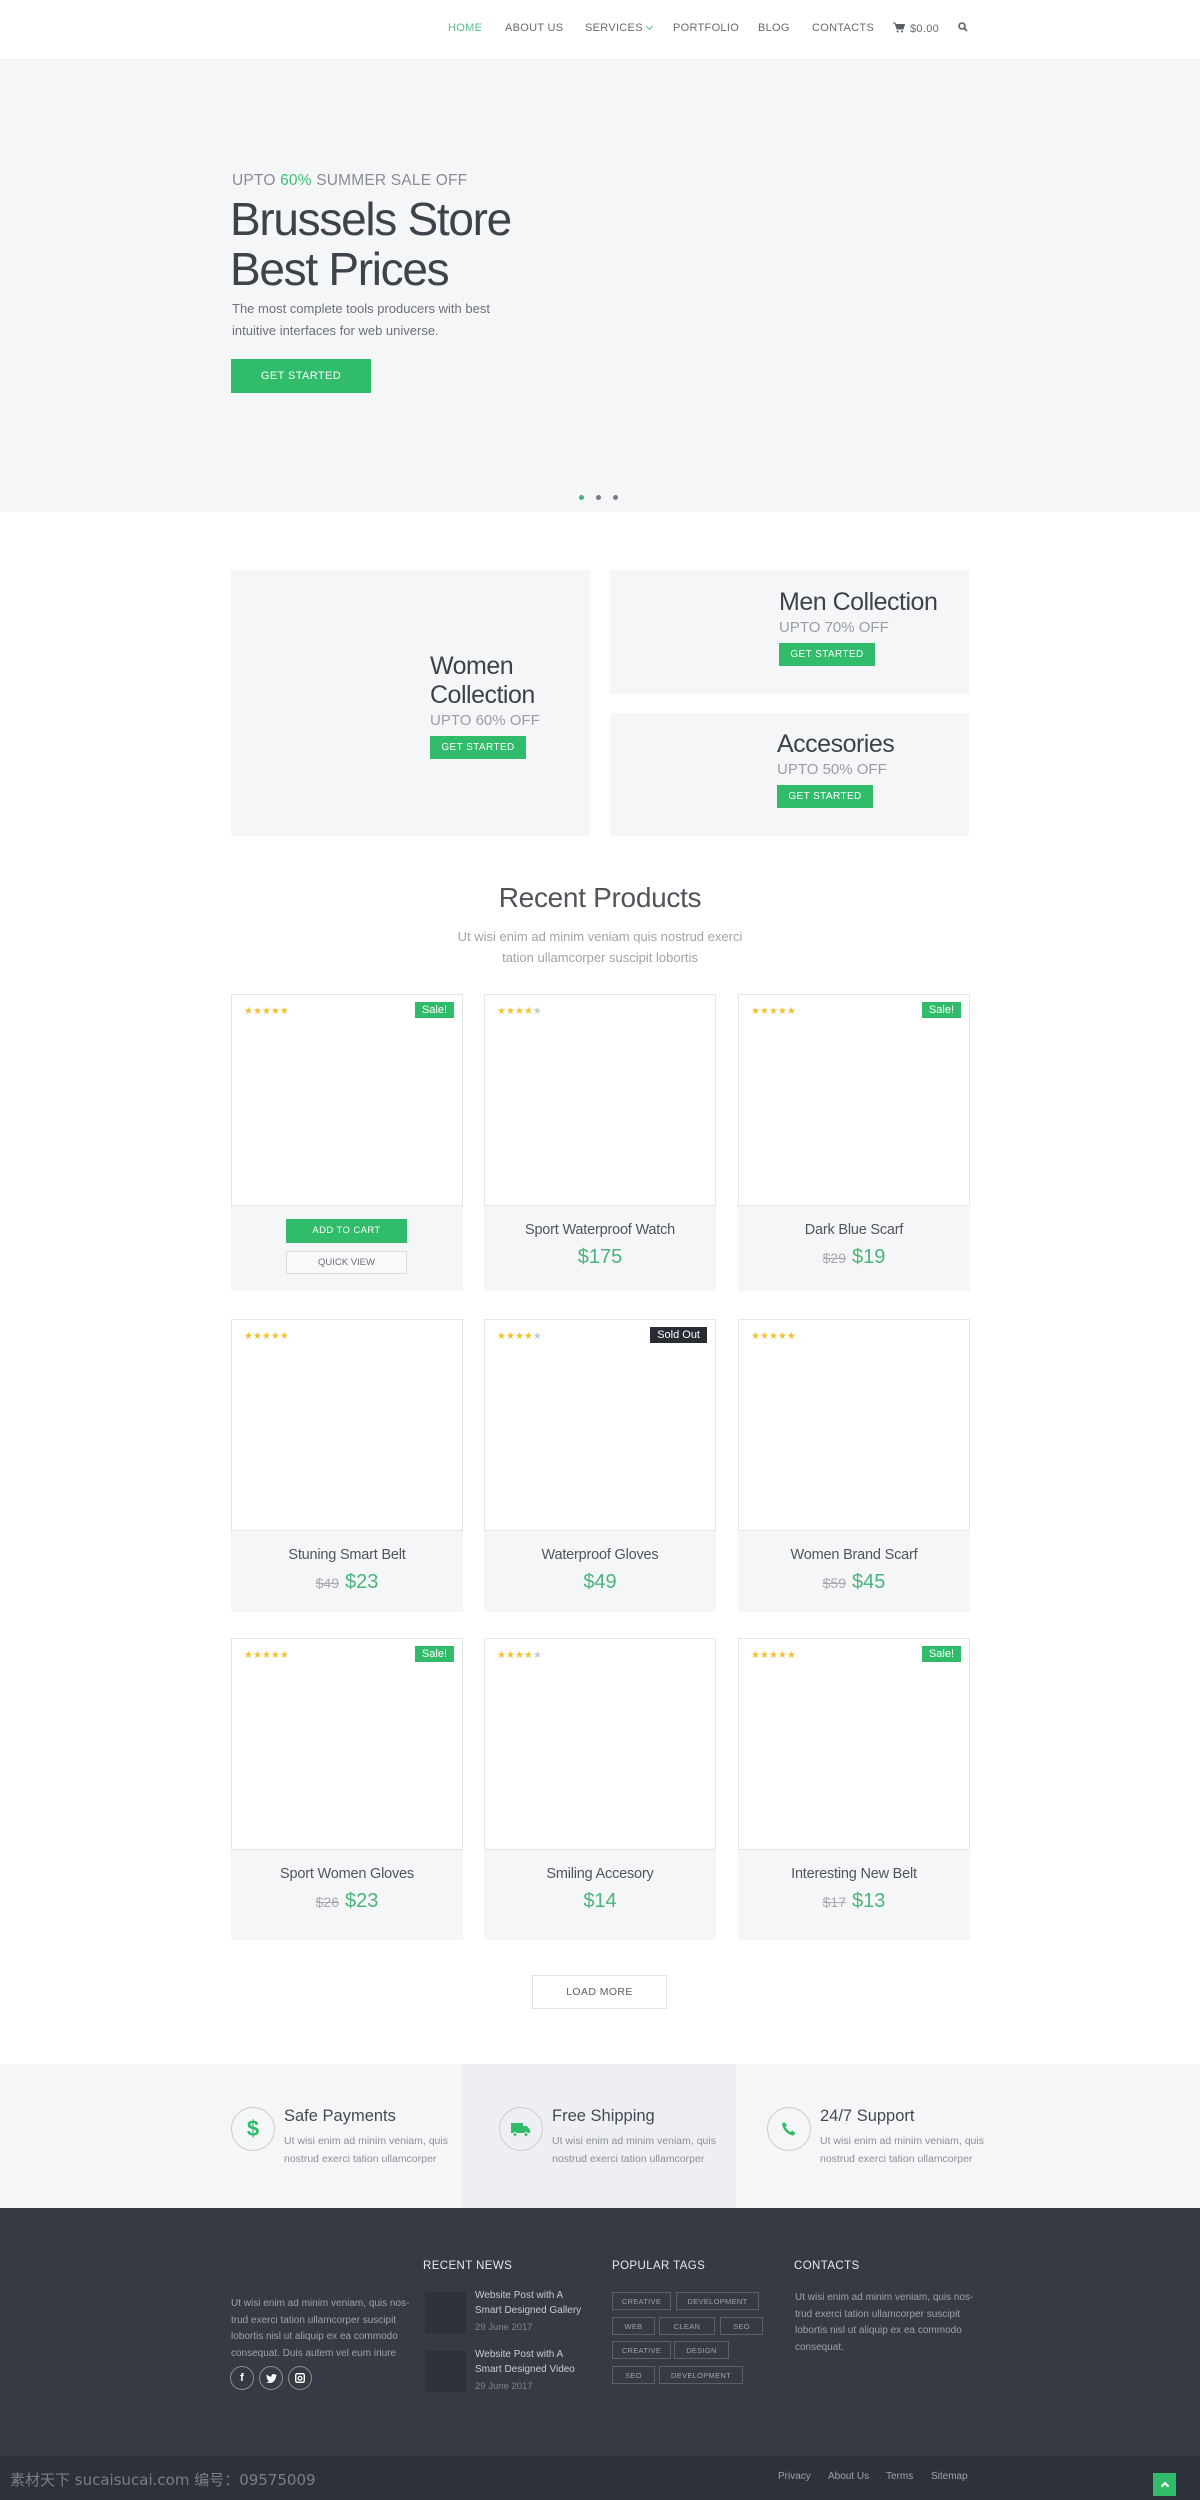  I want to click on load-more-button: LOAD MORE, so click(599, 1992).